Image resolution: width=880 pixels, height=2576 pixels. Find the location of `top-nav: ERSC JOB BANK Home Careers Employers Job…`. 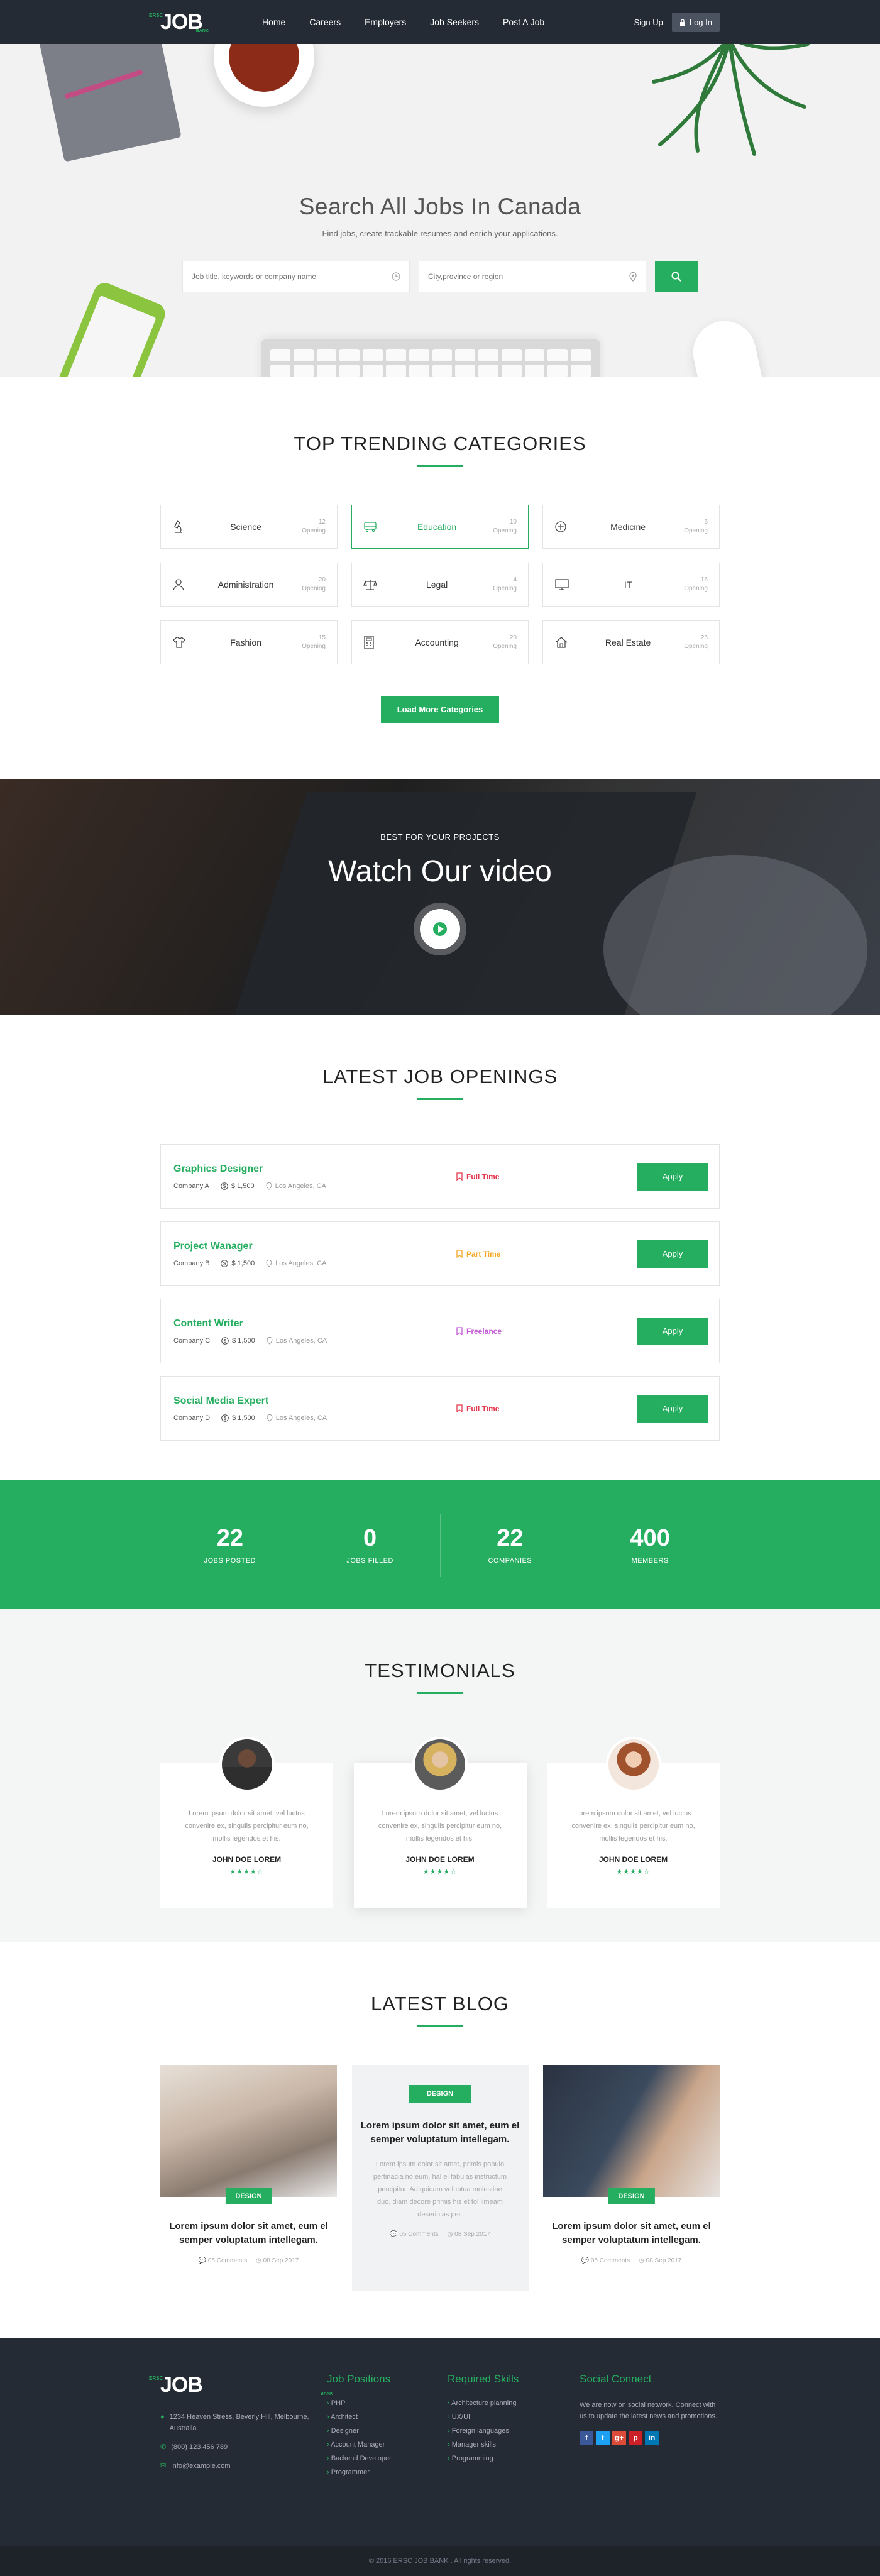

top-nav: ERSC JOB BANK Home Careers Employers Job… is located at coordinates (440, 22).